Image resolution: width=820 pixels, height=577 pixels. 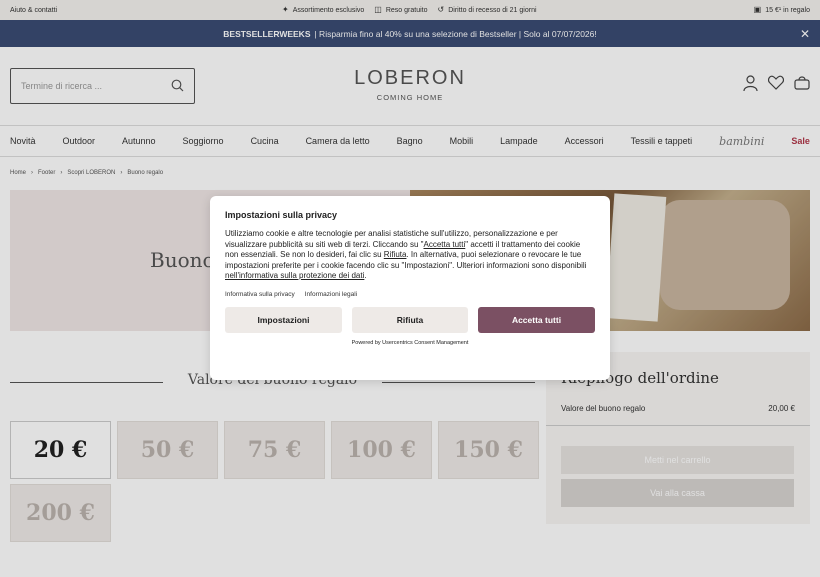 What do you see at coordinates (365, 275) in the screenshot?
I see `consent-text: .` at bounding box center [365, 275].